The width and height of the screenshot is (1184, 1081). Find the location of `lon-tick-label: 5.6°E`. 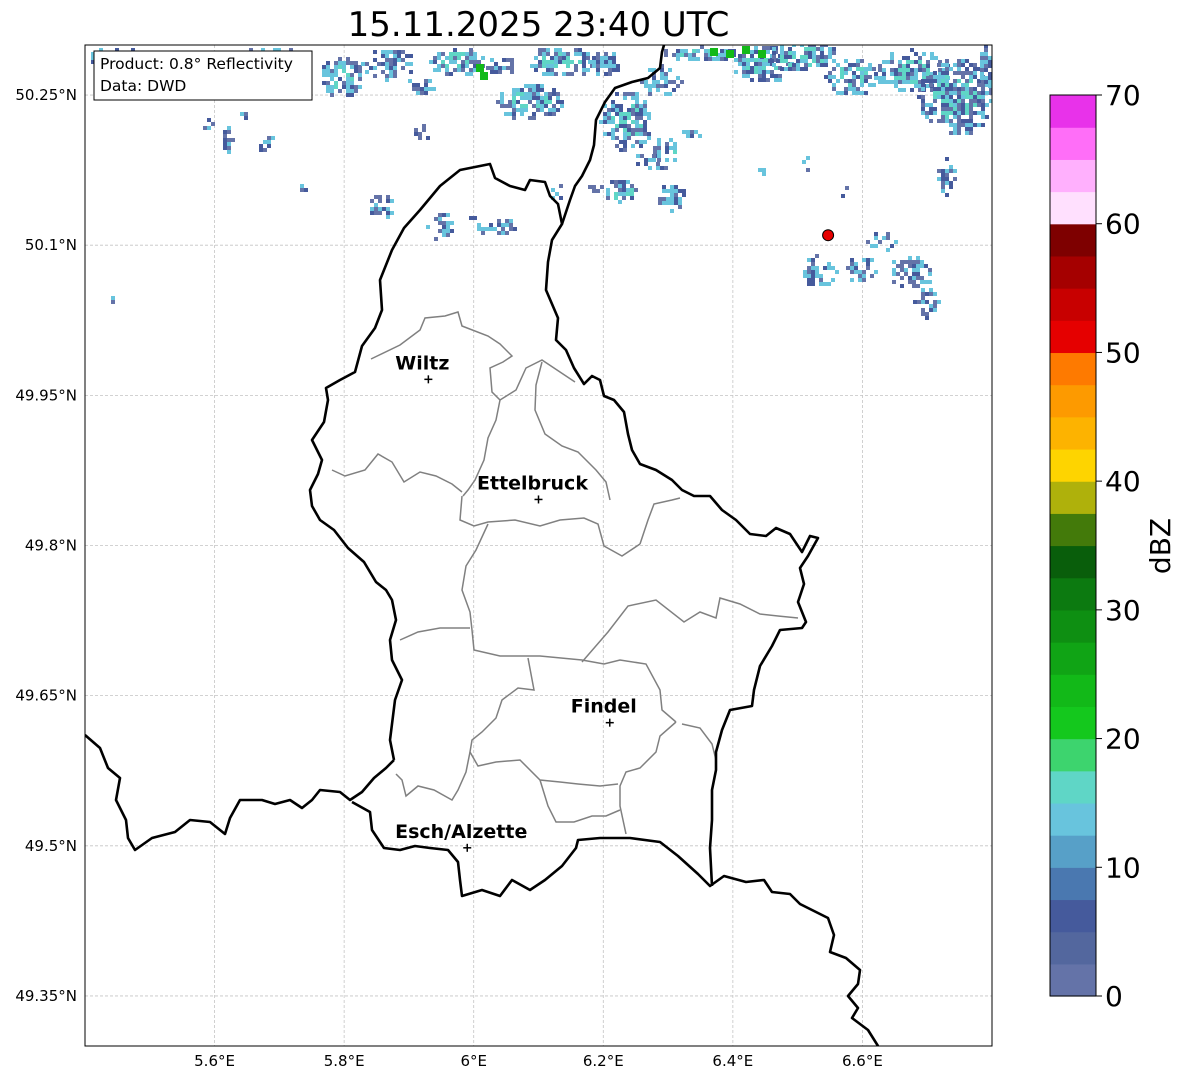

lon-tick-label: 5.6°E is located at coordinates (214, 1061).